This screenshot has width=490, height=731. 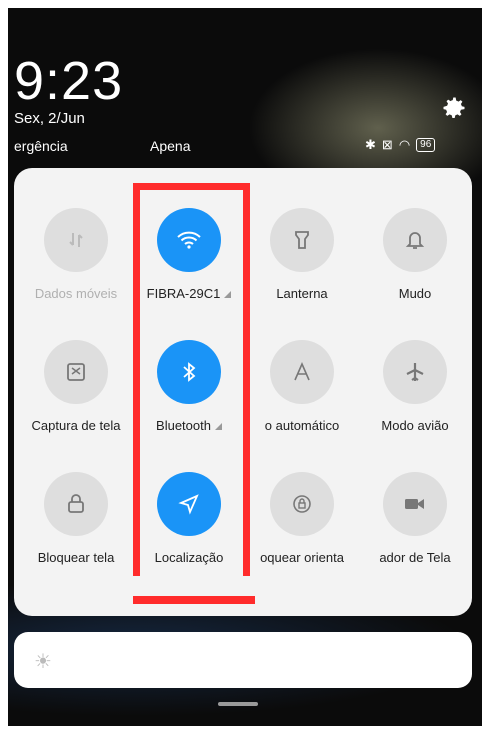 I want to click on tile-rotation-lock: oquear orienta, so click(x=302, y=518).